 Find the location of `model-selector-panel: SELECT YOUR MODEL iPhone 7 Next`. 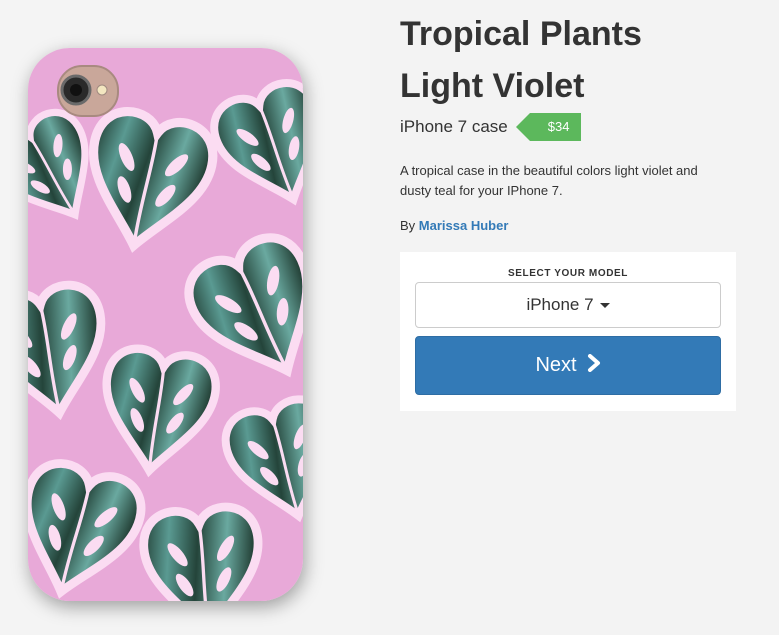

model-selector-panel: SELECT YOUR MODEL iPhone 7 Next is located at coordinates (568, 331).